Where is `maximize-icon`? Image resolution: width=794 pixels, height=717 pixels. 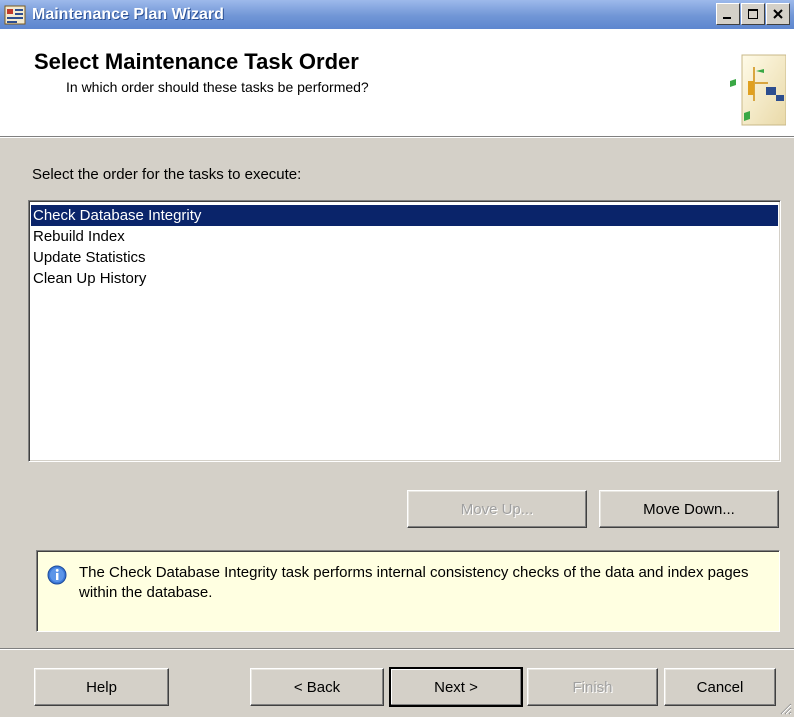
maximize-icon is located at coordinates (753, 14).